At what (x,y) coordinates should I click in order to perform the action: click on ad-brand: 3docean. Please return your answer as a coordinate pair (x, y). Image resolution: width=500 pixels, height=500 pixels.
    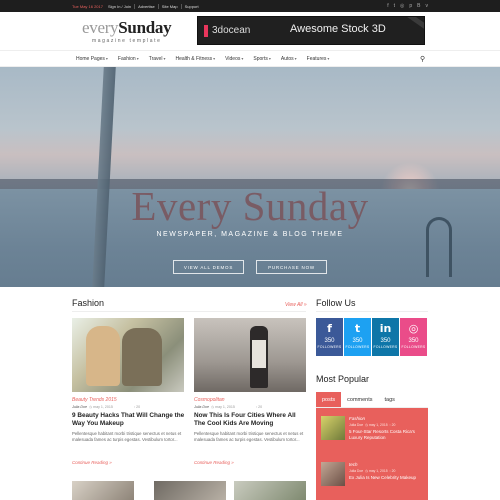
    Looking at the image, I should click on (231, 30).